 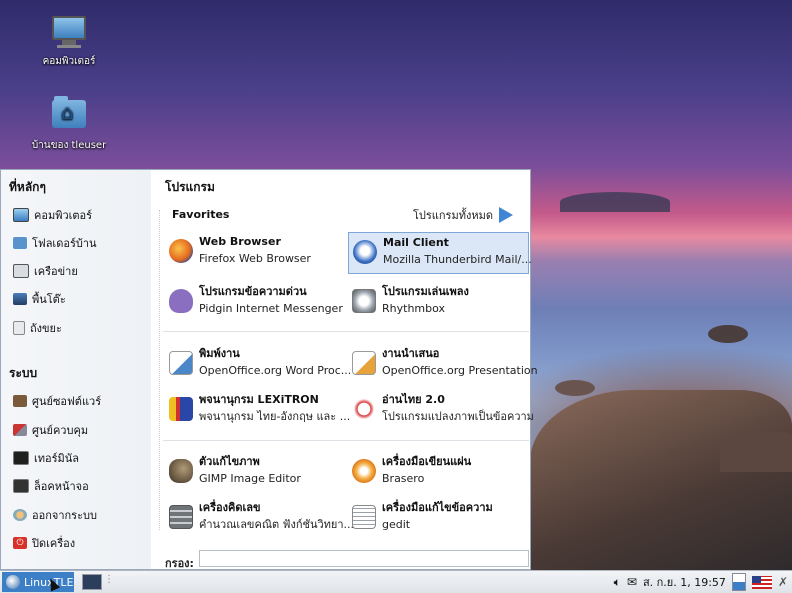 I want to click on workspace-switcher-icon, so click(x=738, y=582).